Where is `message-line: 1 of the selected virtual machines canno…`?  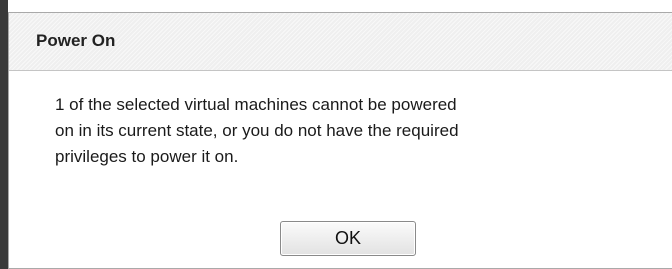 message-line: 1 of the selected virtual machines canno… is located at coordinates (256, 104).